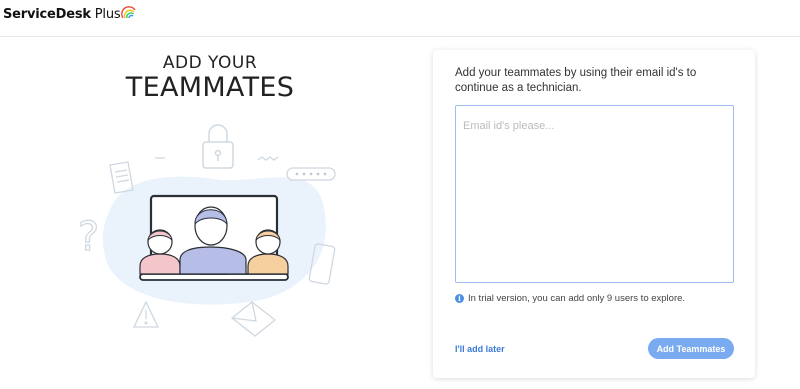 The image size is (800, 389). What do you see at coordinates (129, 12) in the screenshot?
I see `rainbow-arc-icon` at bounding box center [129, 12].